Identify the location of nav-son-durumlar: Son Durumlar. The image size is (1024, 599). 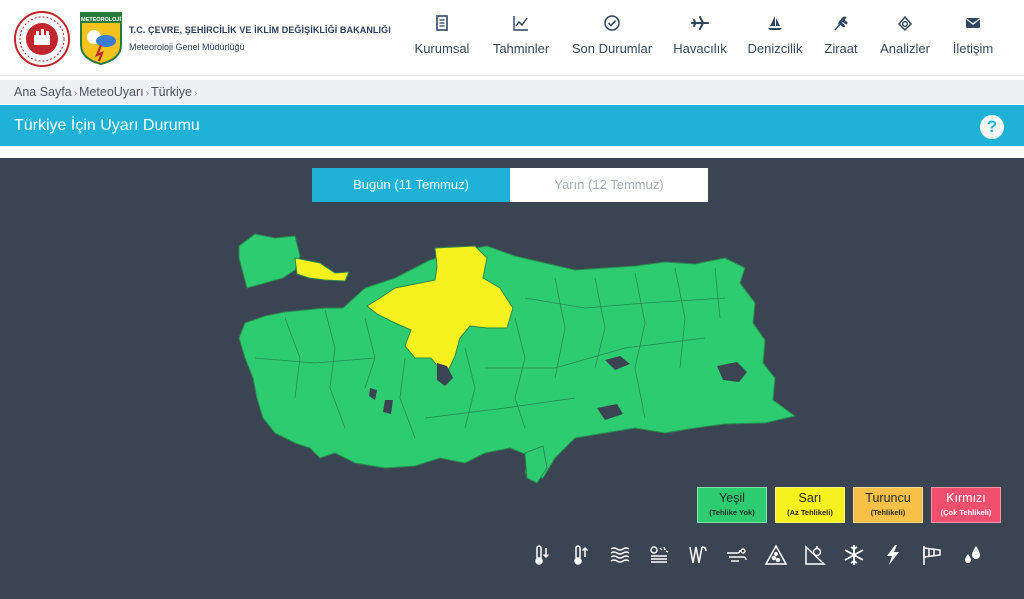
(612, 39).